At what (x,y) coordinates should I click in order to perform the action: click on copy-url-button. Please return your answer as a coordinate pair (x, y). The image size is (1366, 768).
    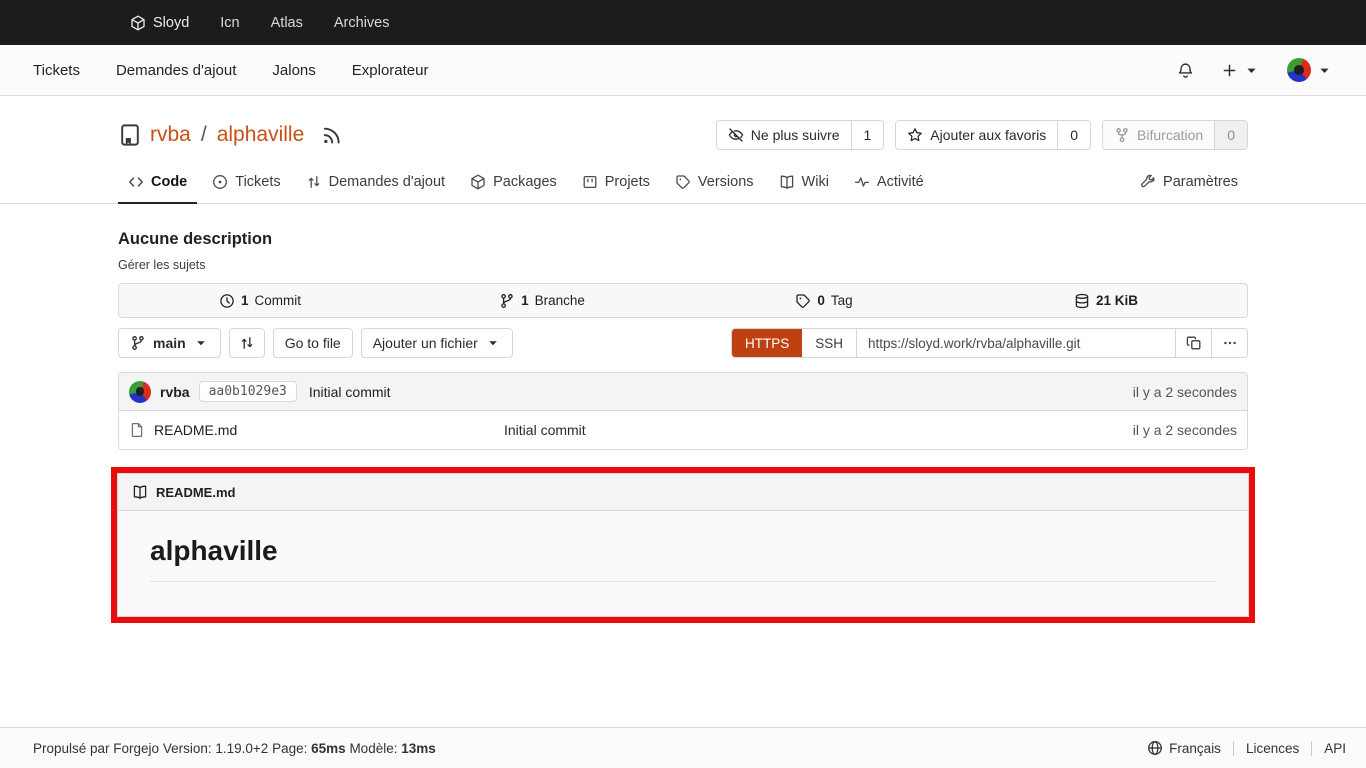
    Looking at the image, I should click on (1193, 343).